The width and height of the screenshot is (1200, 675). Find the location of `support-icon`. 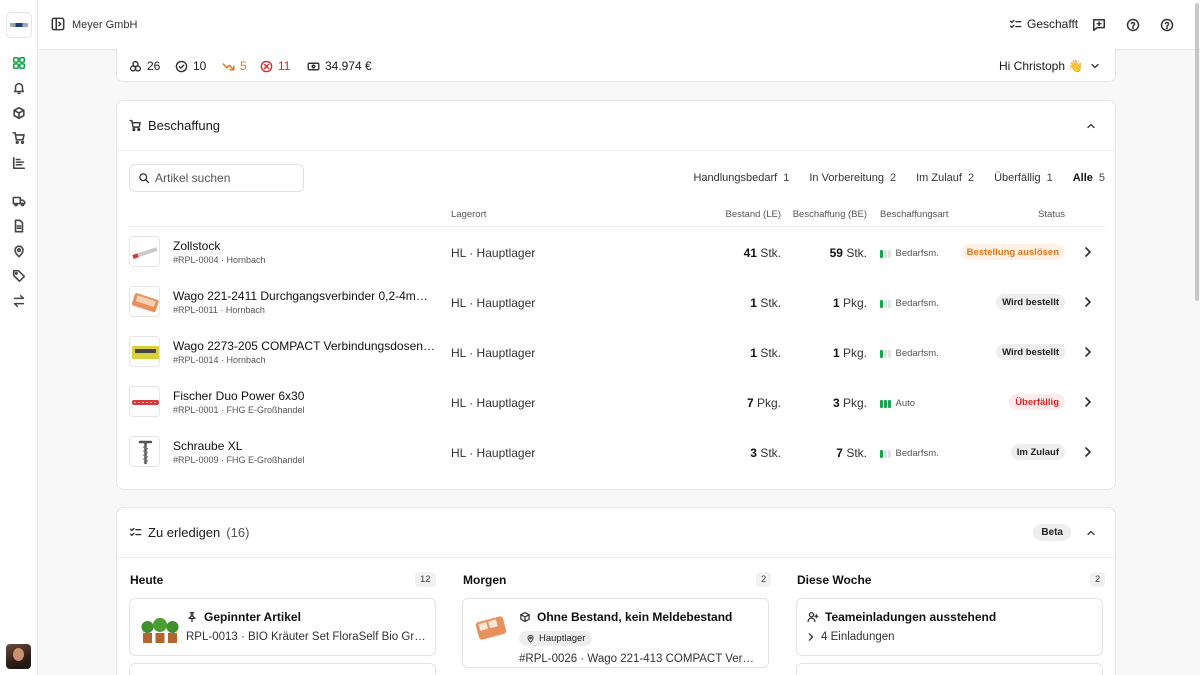

support-icon is located at coordinates (1167, 25).